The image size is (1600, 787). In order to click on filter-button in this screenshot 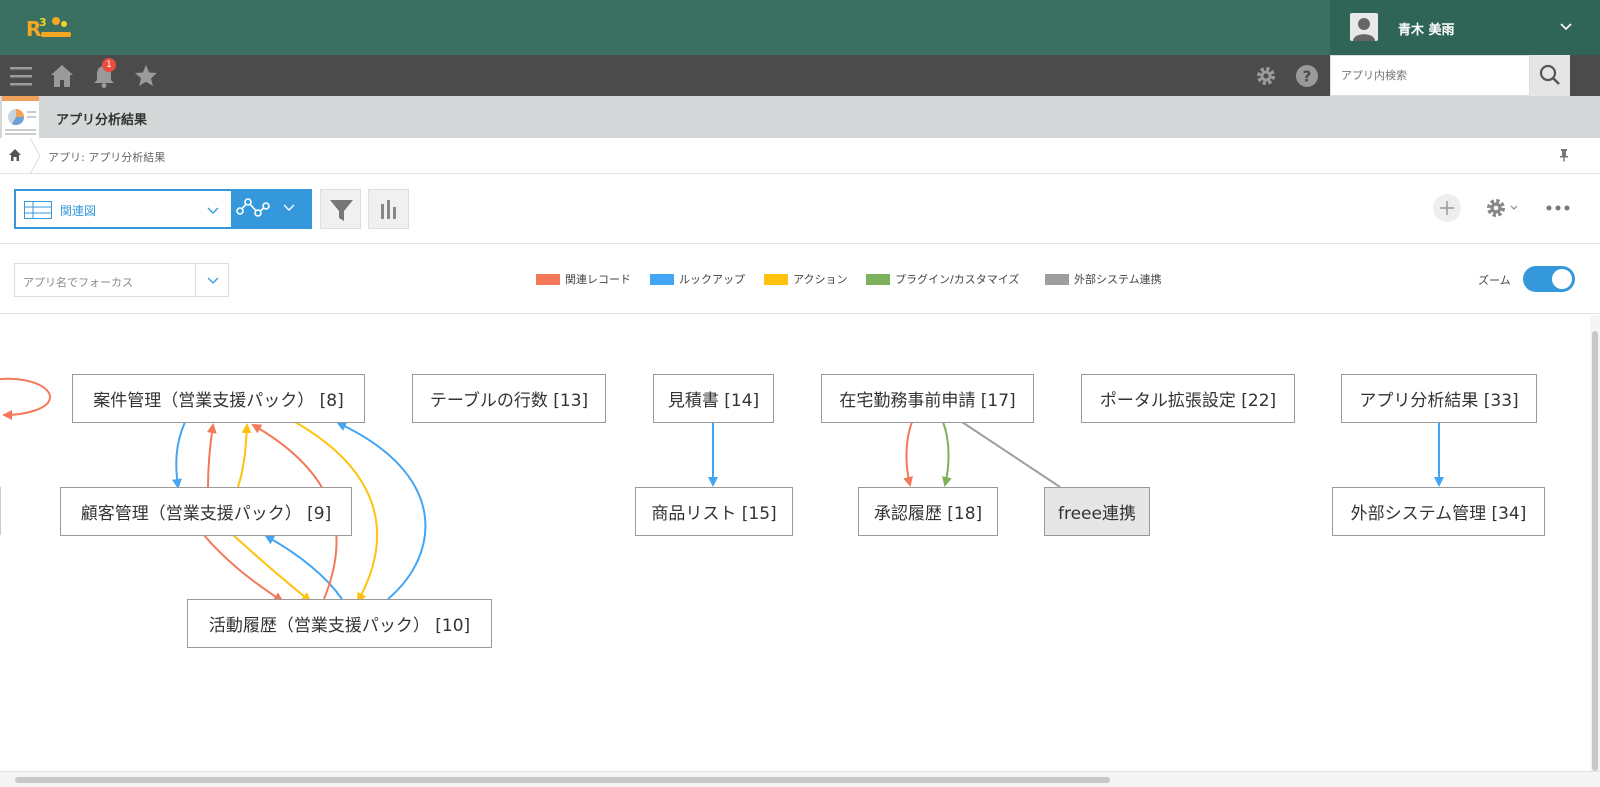, I will do `click(340, 209)`.